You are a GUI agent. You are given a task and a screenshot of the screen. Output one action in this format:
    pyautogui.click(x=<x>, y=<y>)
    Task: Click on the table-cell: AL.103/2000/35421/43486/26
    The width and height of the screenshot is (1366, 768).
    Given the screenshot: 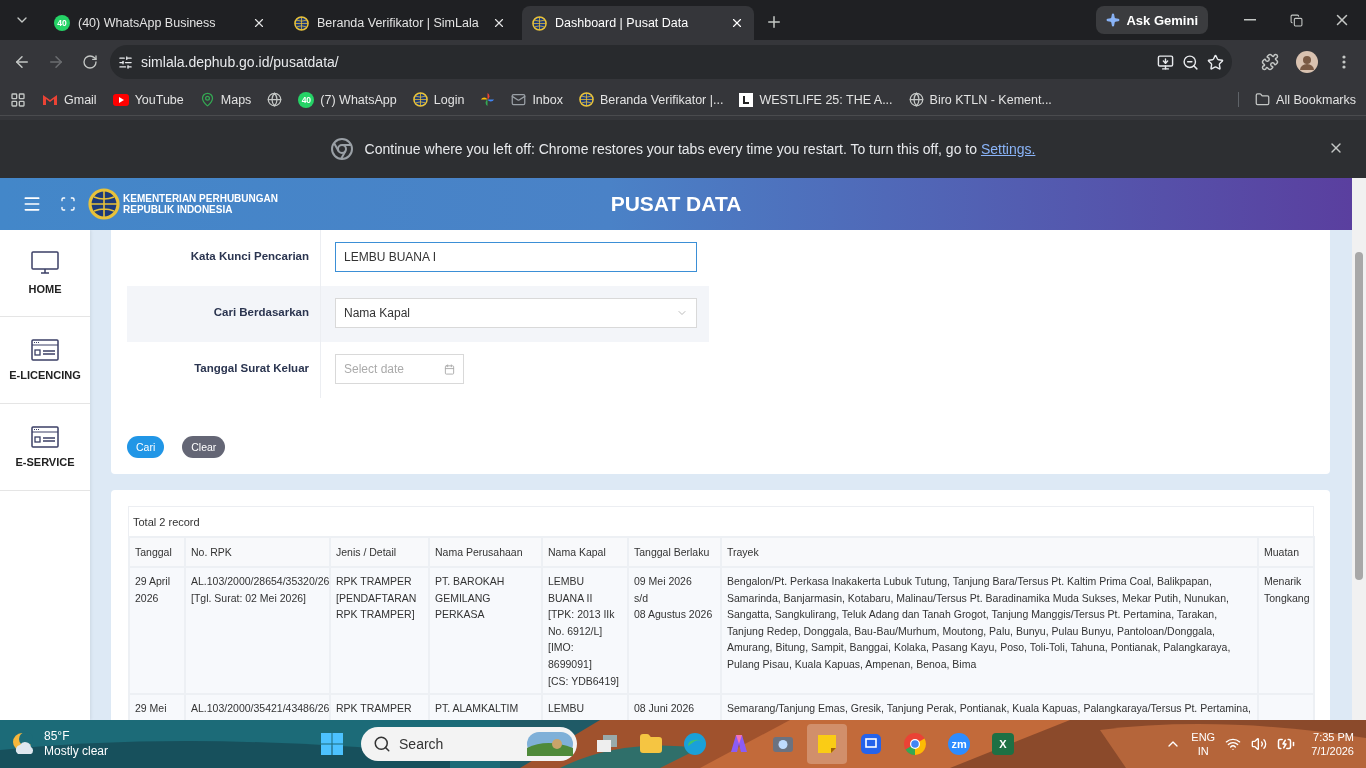 What is the action you would take?
    pyautogui.click(x=257, y=707)
    